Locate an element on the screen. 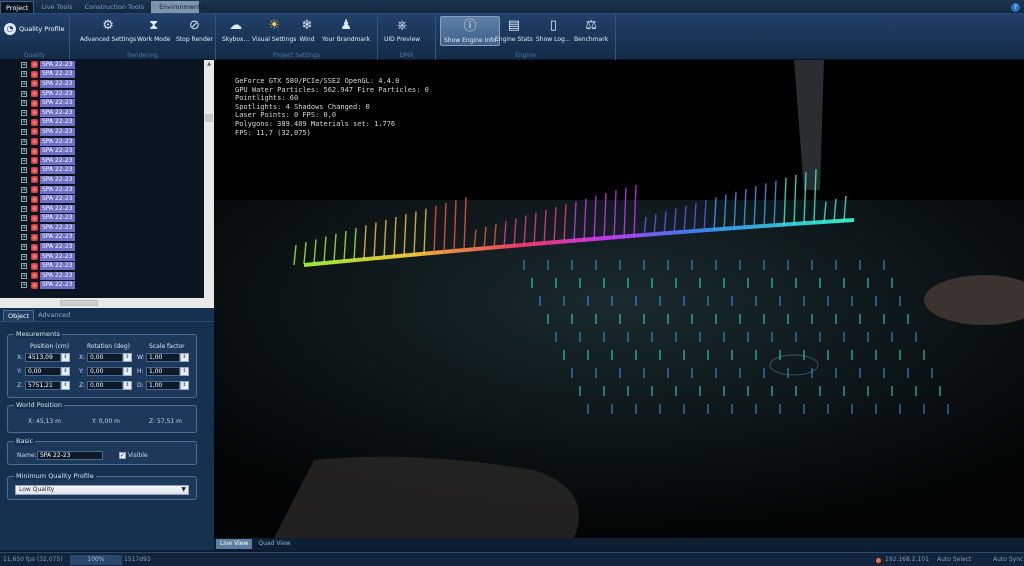 This screenshot has height=566, width=1024. help-icon: ? is located at coordinates (1015, 7).